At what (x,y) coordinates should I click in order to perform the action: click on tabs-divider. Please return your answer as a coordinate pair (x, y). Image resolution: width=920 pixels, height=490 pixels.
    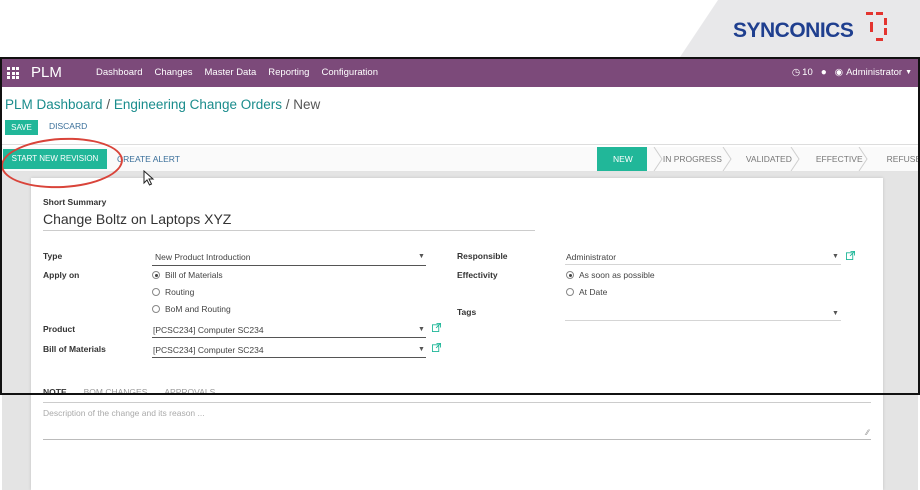
    Looking at the image, I should click on (457, 402).